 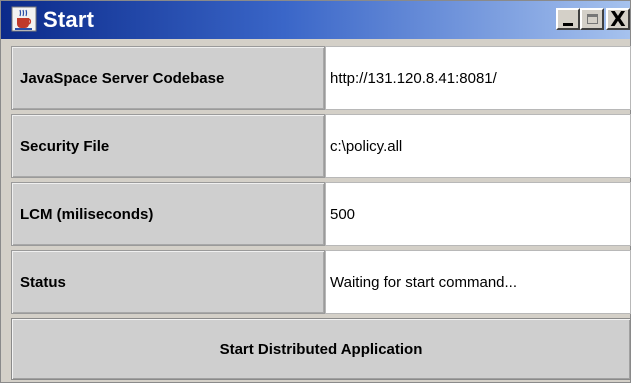 What do you see at coordinates (168, 78) in the screenshot?
I see `codebase-label: JavaSpace Server Codebase` at bounding box center [168, 78].